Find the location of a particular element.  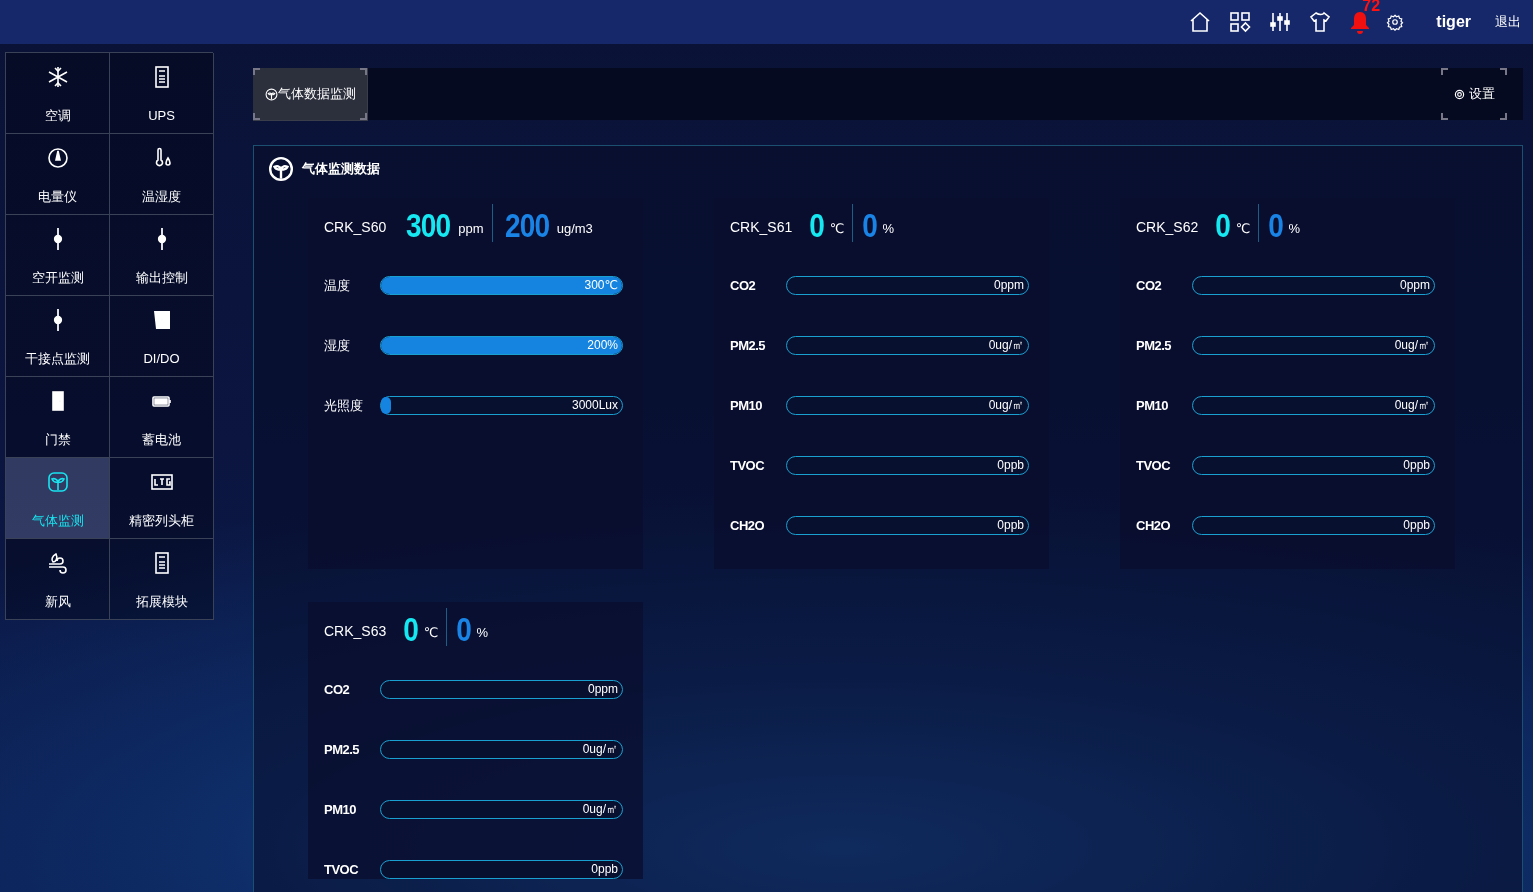

gauge-icon is located at coordinates (57, 158).